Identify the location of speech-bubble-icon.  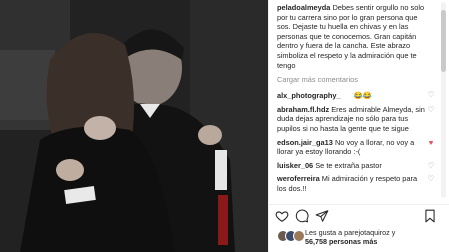
(302, 216).